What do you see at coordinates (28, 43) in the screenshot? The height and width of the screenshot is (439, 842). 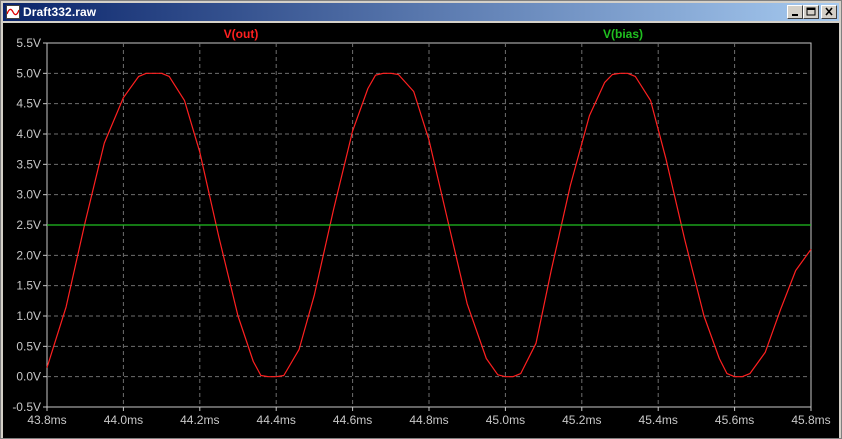 I see `y-tick-label: 5.5V` at bounding box center [28, 43].